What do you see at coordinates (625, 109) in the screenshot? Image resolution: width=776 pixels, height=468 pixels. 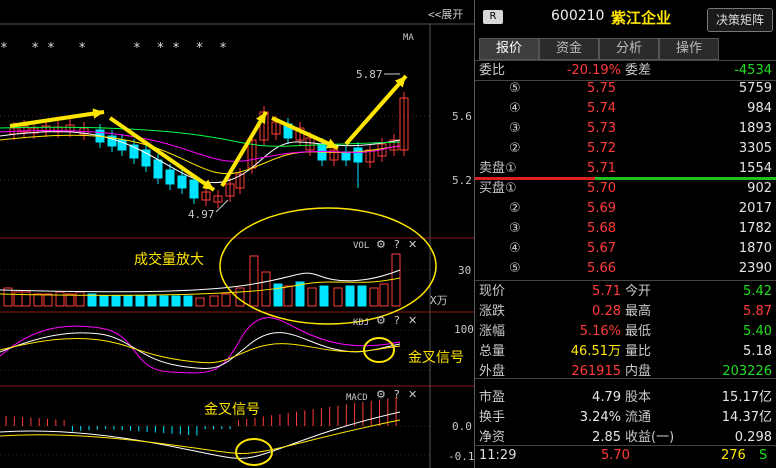 I see `ask-row: ④ 5.74 984` at bounding box center [625, 109].